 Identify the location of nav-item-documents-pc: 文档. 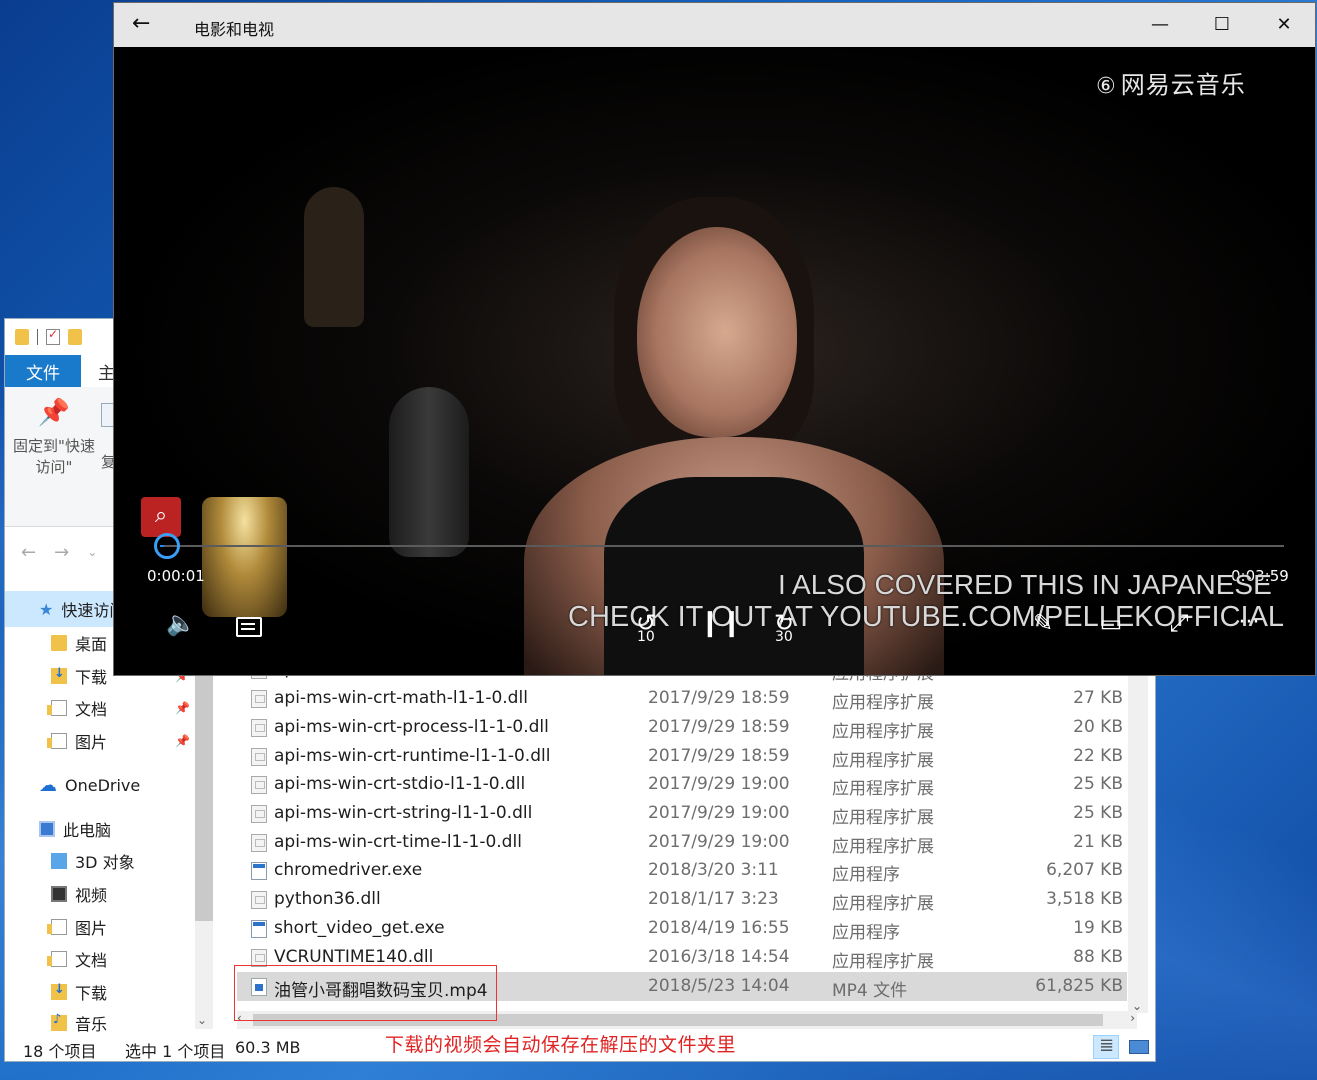
(77, 959).